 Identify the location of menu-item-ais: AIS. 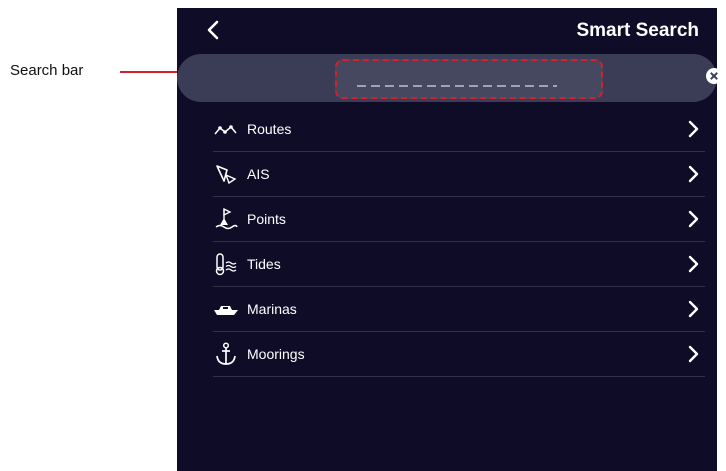
(459, 174).